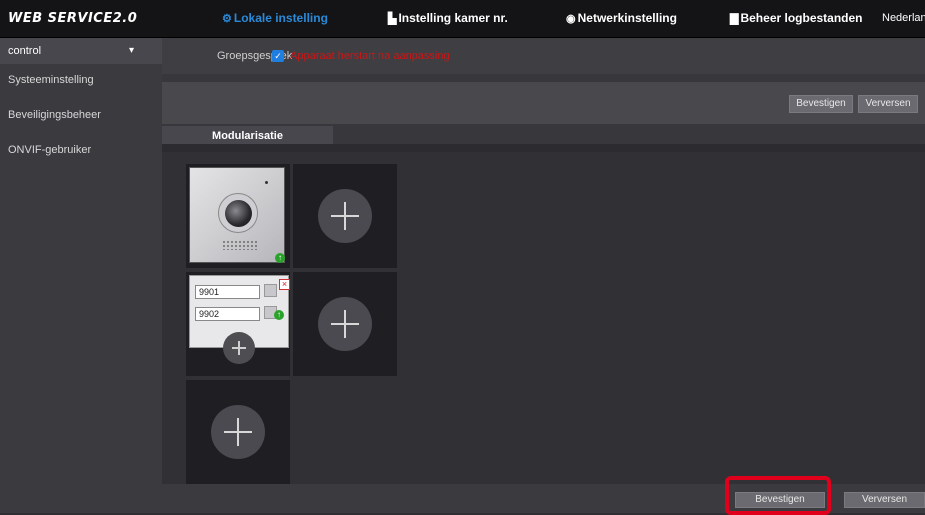 The height and width of the screenshot is (515, 925). I want to click on close-icon: ×, so click(284, 284).